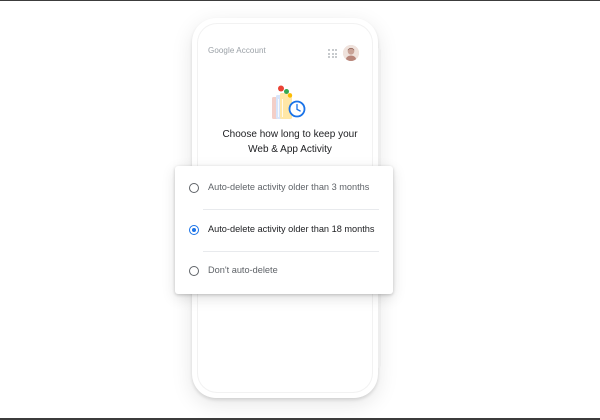 The width and height of the screenshot is (600, 420). I want to click on radio-dont-auto-delete, so click(194, 271).